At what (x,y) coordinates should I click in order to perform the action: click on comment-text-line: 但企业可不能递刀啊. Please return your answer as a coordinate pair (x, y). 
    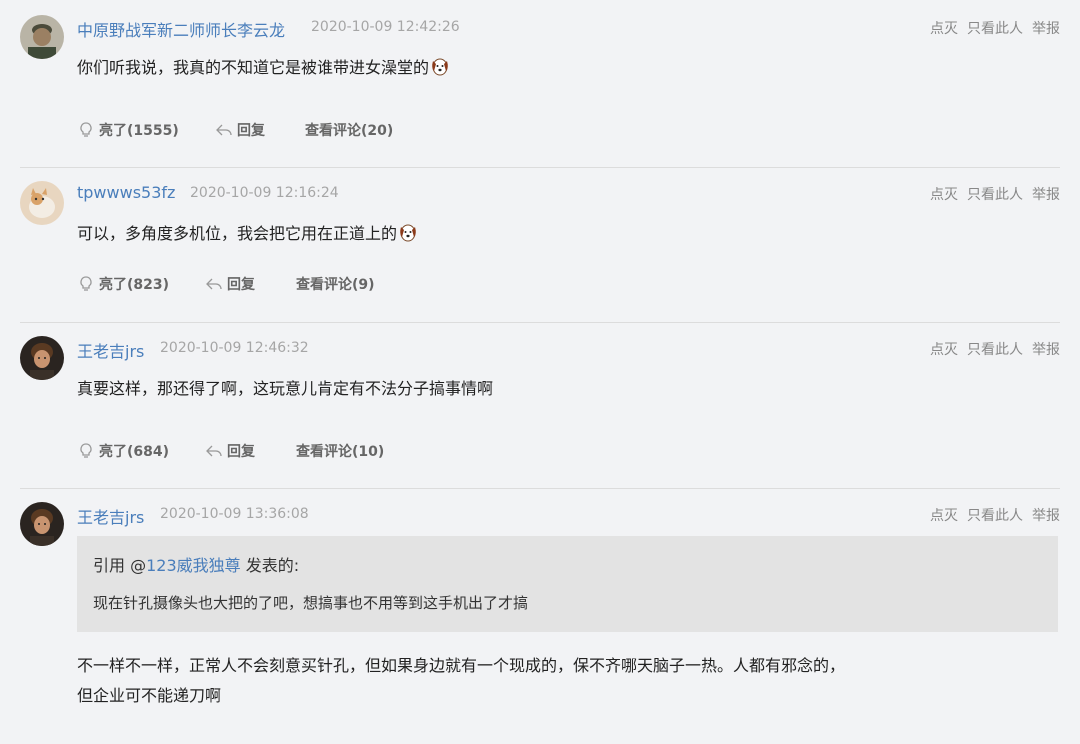
    Looking at the image, I should click on (149, 695).